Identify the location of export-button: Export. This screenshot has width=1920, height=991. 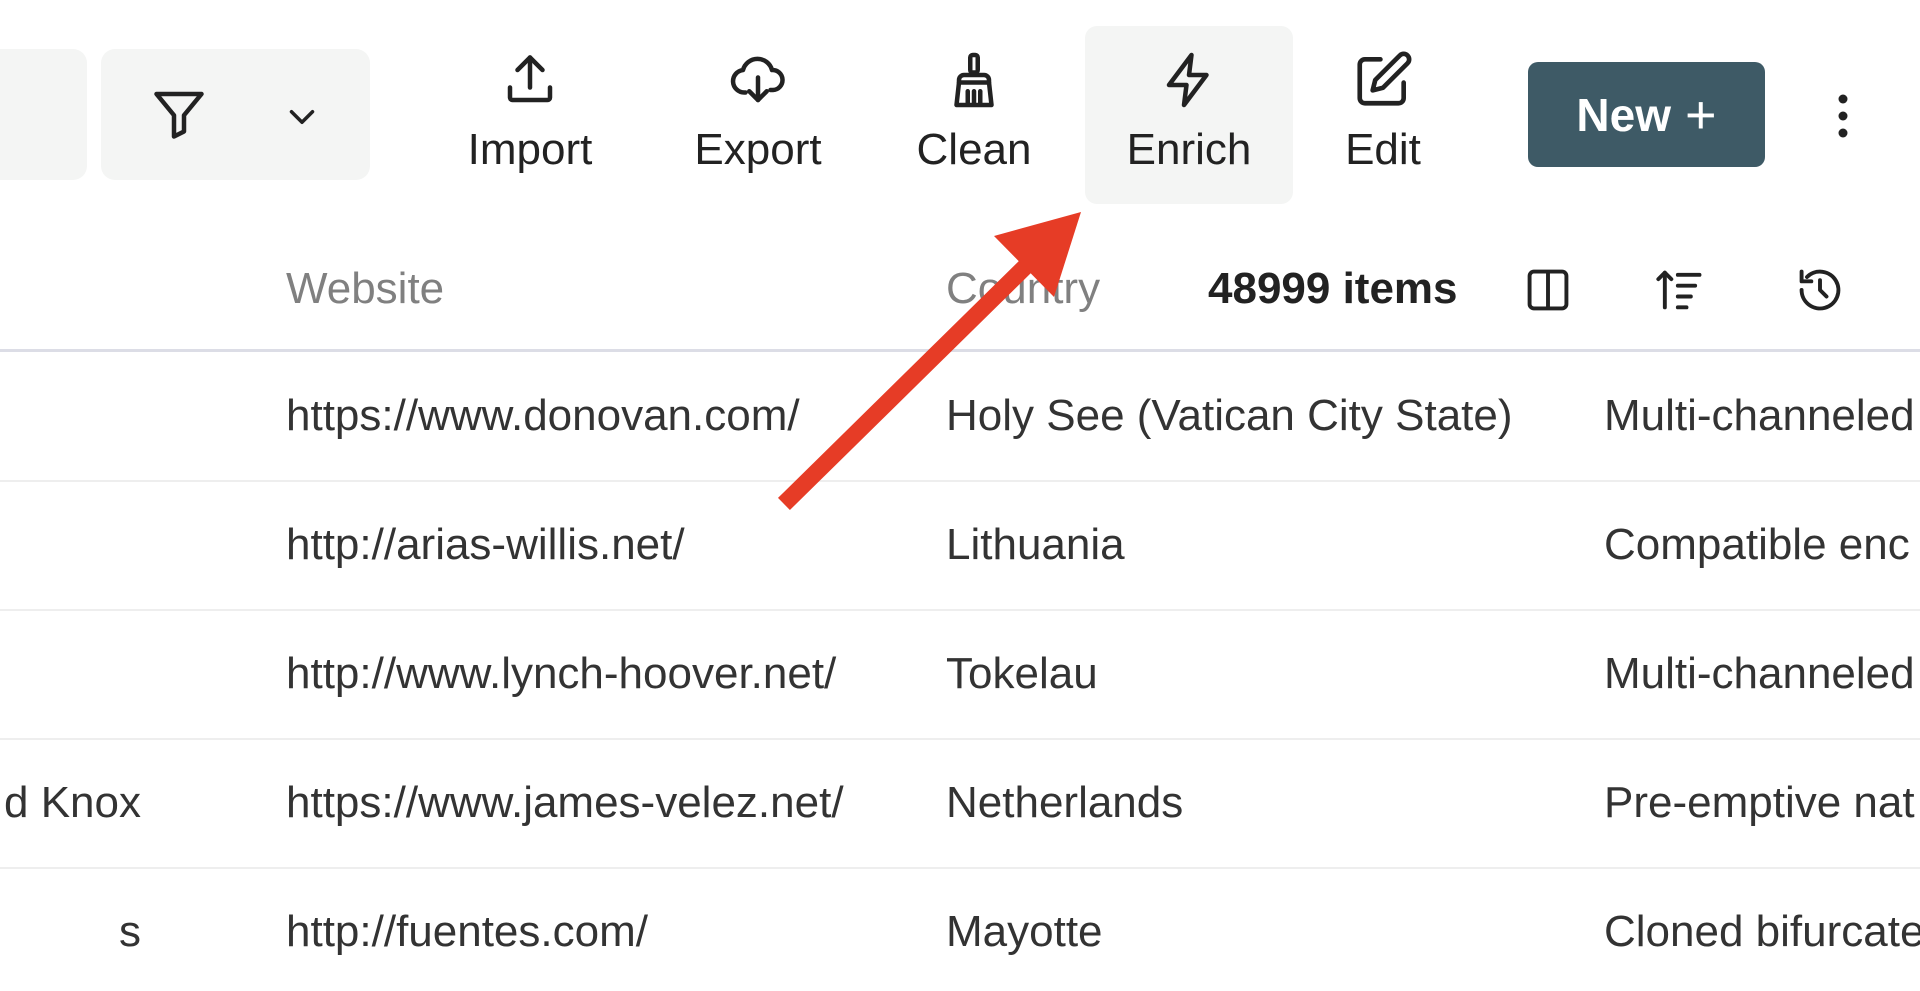
(758, 115).